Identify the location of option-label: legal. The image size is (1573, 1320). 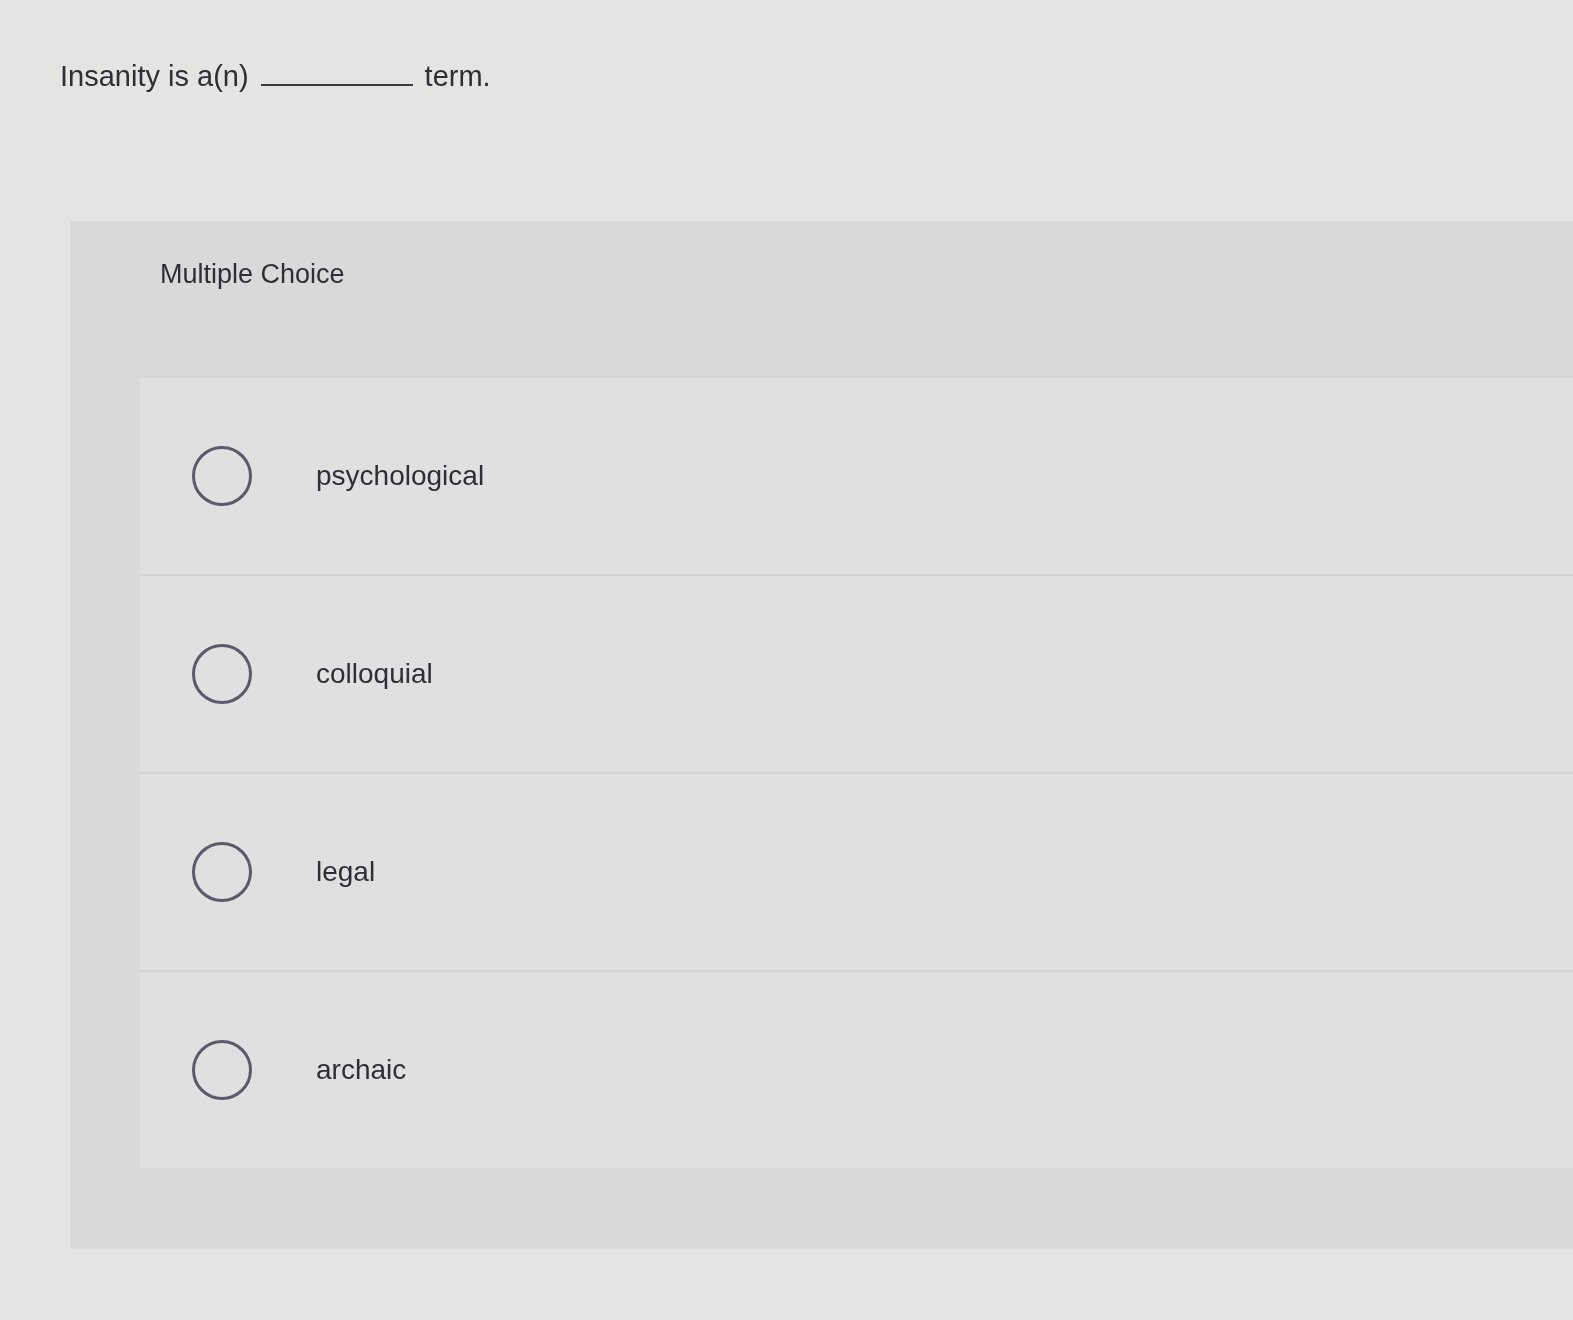
(346, 872).